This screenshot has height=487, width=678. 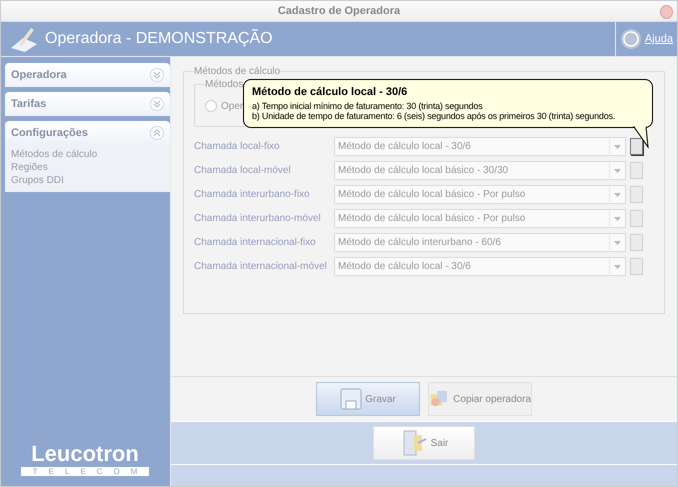 I want to click on sidebar-link: Regiões, so click(x=87, y=167).